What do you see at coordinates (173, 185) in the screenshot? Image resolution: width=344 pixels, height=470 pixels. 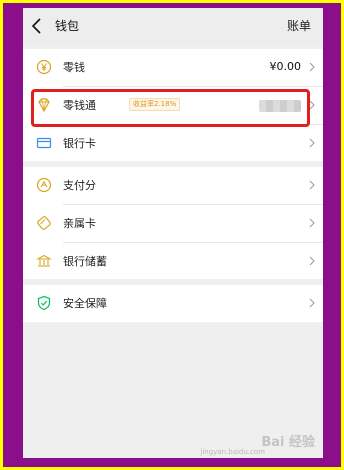 I see `pay-score-row: 支付分` at bounding box center [173, 185].